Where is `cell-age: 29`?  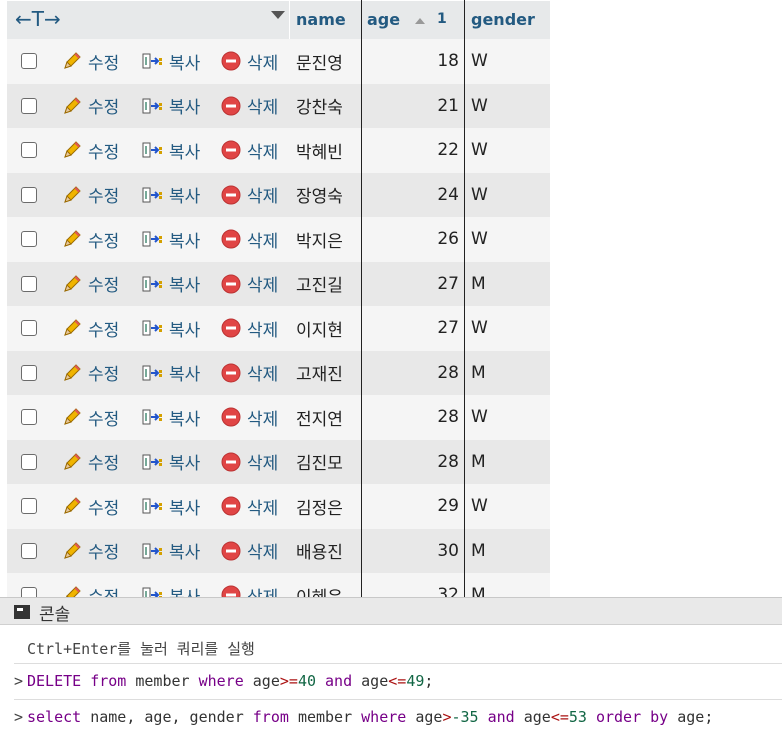 cell-age: 29 is located at coordinates (413, 506).